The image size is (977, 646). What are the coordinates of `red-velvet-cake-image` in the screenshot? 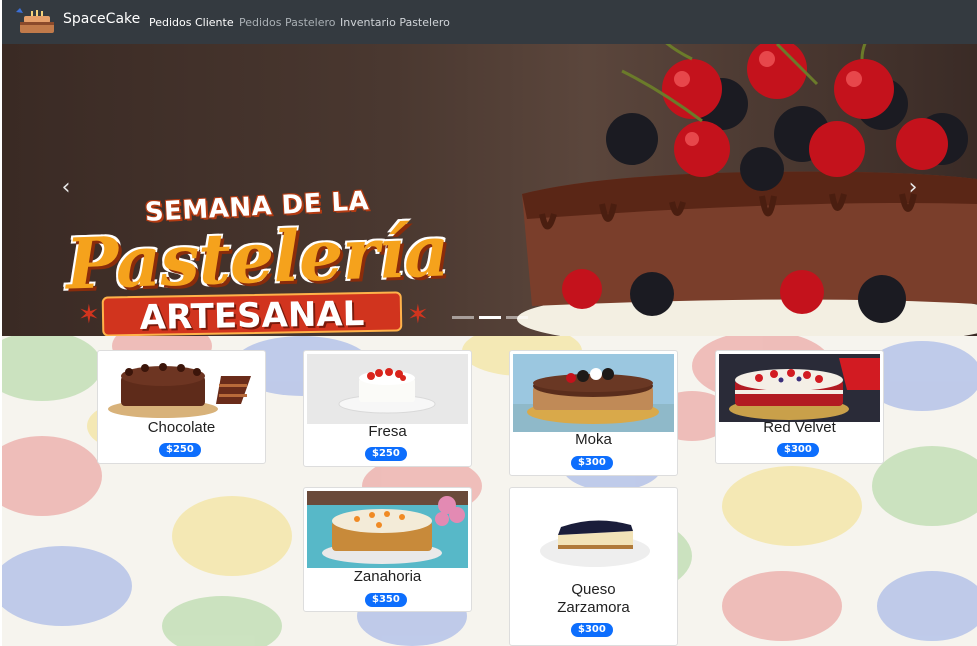 It's located at (799, 388).